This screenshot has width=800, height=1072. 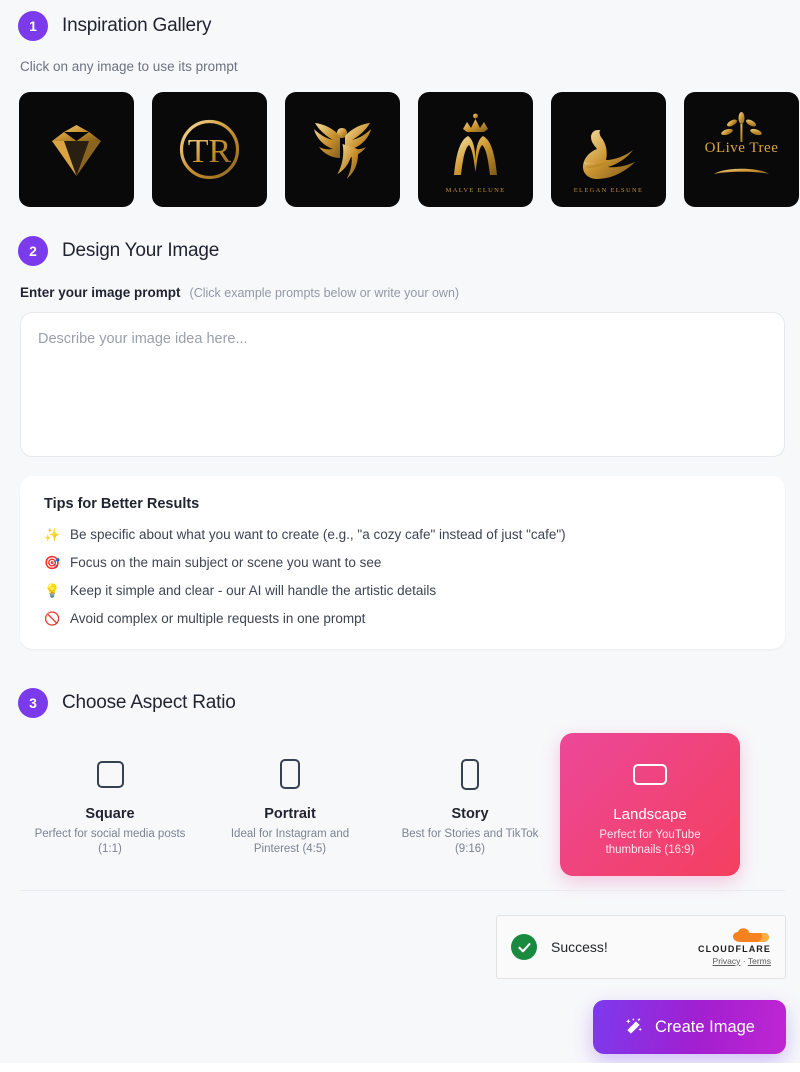 What do you see at coordinates (634, 1026) in the screenshot?
I see `magic-wand-icon` at bounding box center [634, 1026].